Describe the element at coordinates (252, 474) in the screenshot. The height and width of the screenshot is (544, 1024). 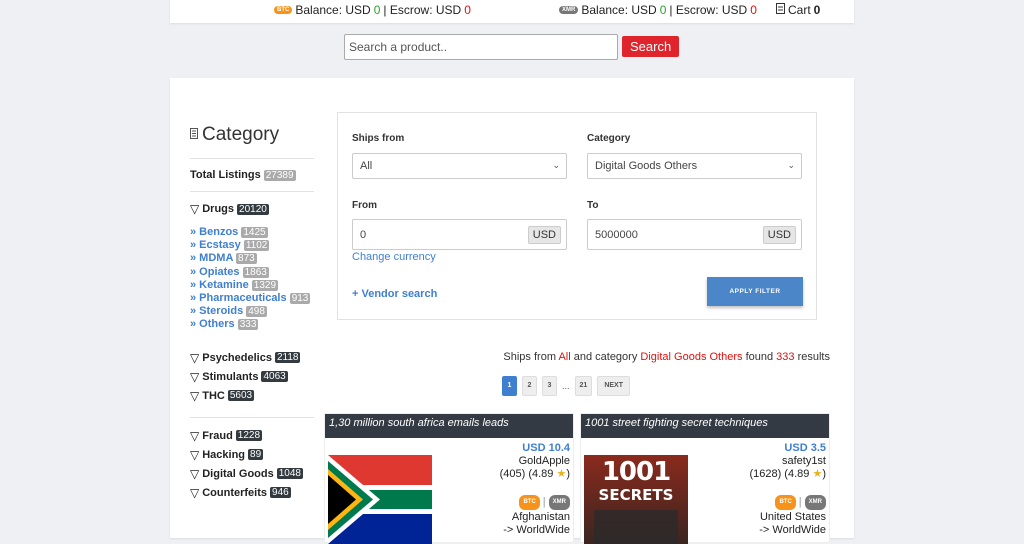
I see `sidebar-item-digital-goods: ▽ Digital Goods 1048` at that location.